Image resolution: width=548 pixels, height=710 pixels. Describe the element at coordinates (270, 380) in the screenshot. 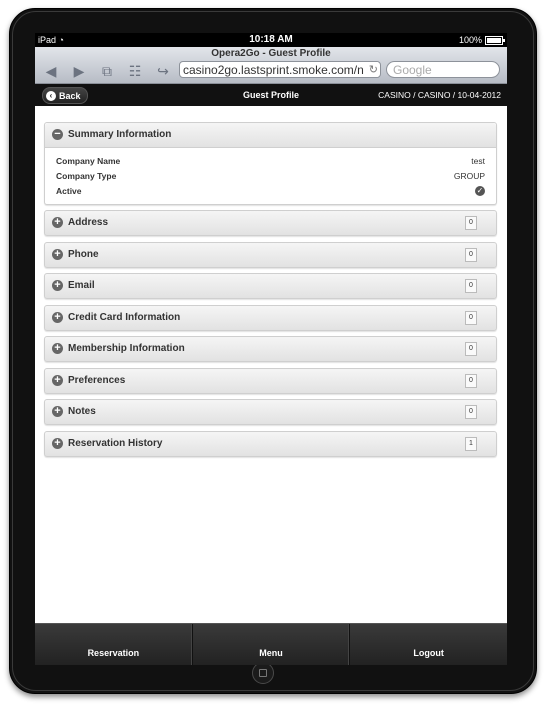

I see `section-preferences: + Preferences 0` at that location.